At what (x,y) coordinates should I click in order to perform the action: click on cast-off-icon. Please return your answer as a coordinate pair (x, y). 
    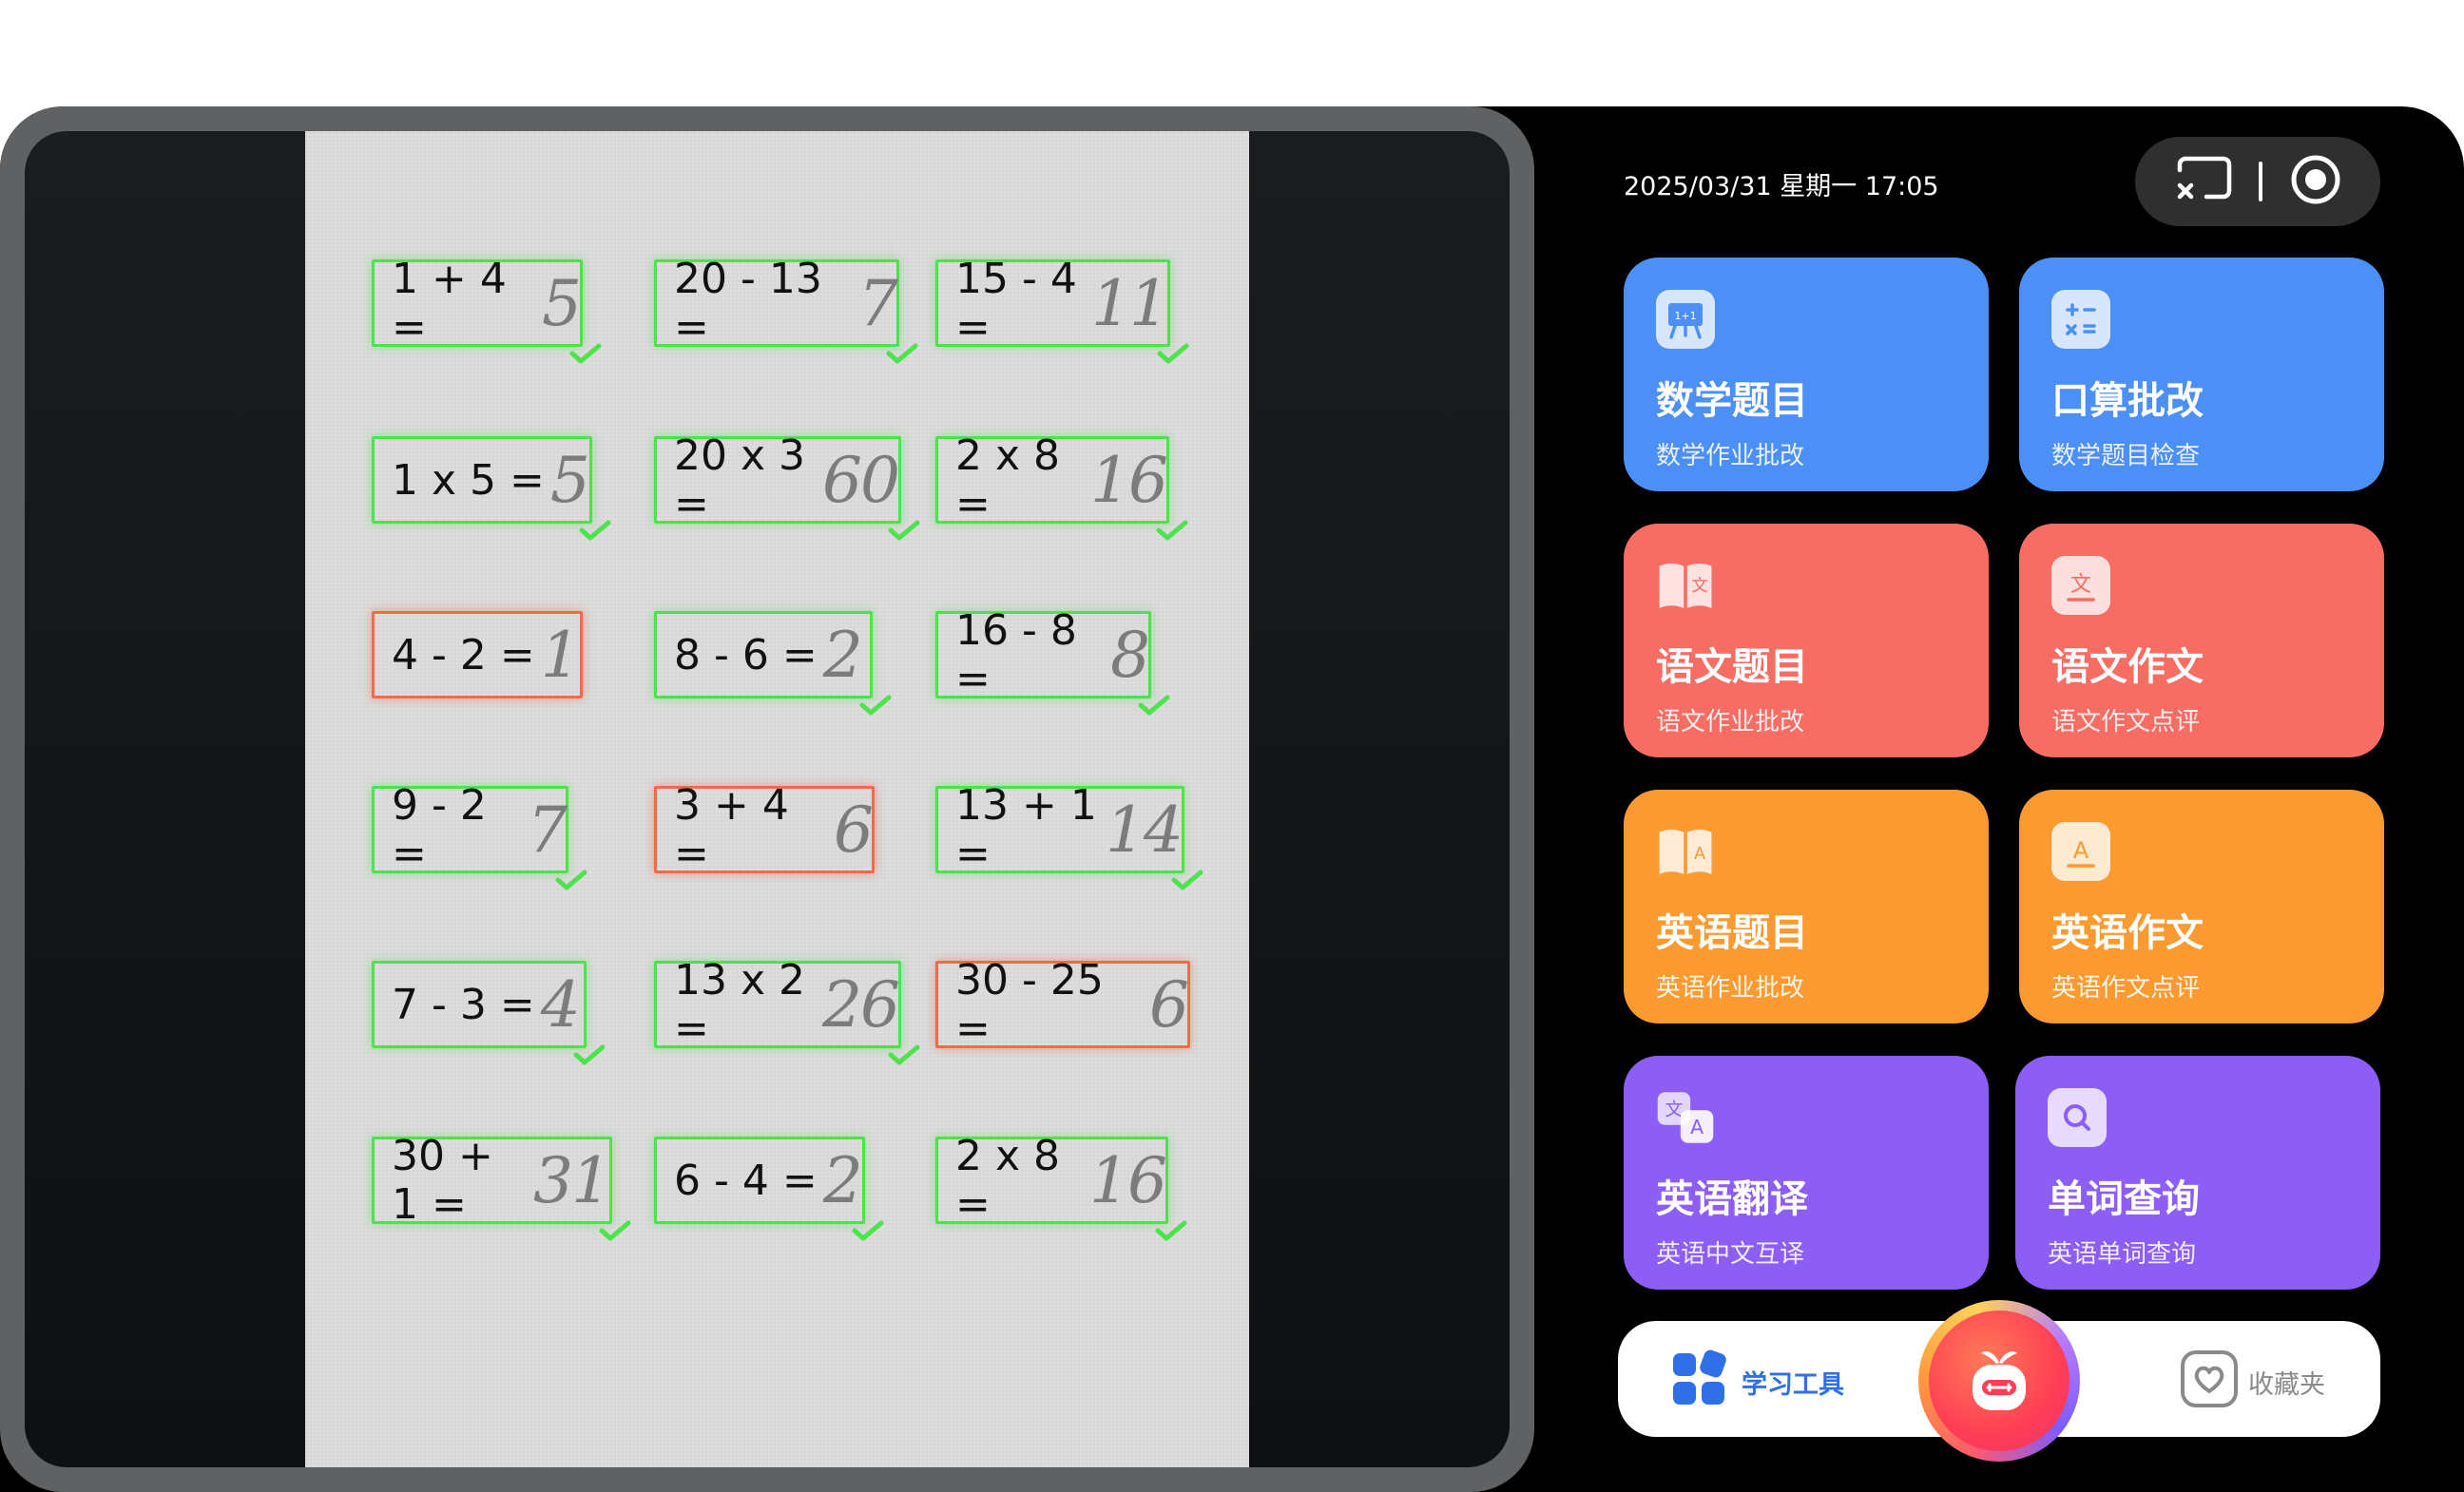
    Looking at the image, I should click on (2202, 181).